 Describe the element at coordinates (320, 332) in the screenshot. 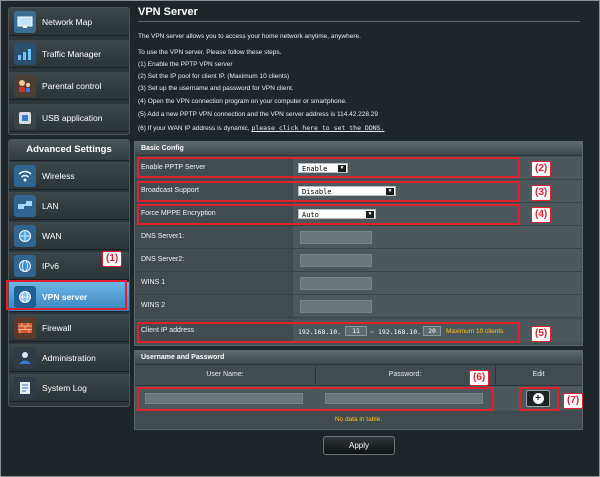

I see `ip-prefix-start: 192.168.10.` at that location.